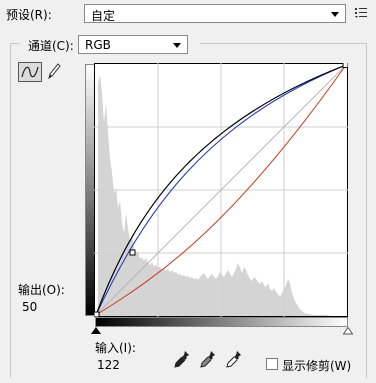 This screenshot has width=376, height=383. I want to click on output-label: 输出(O):, so click(41, 290).